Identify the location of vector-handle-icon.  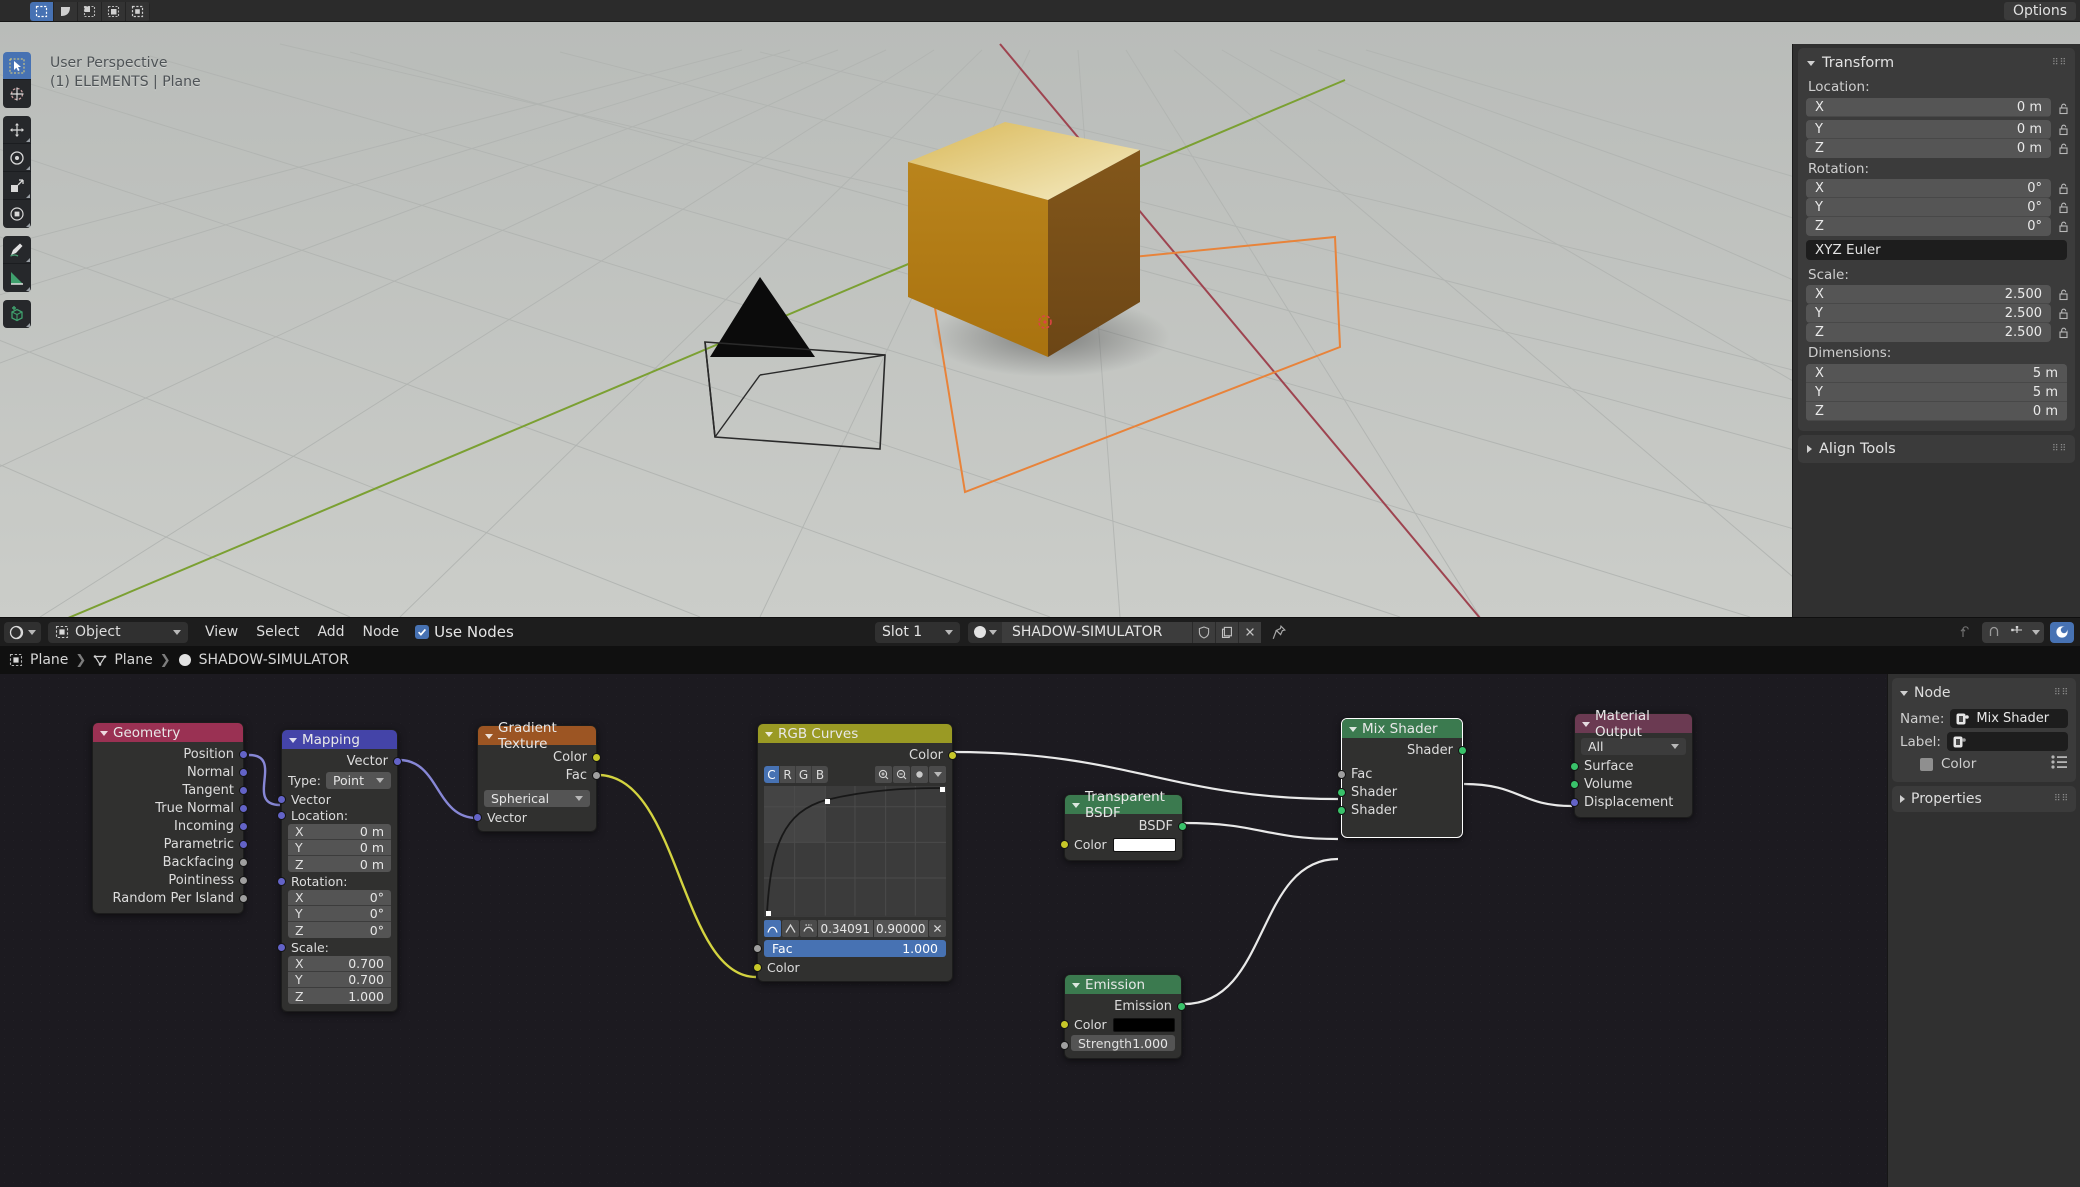
(790, 928).